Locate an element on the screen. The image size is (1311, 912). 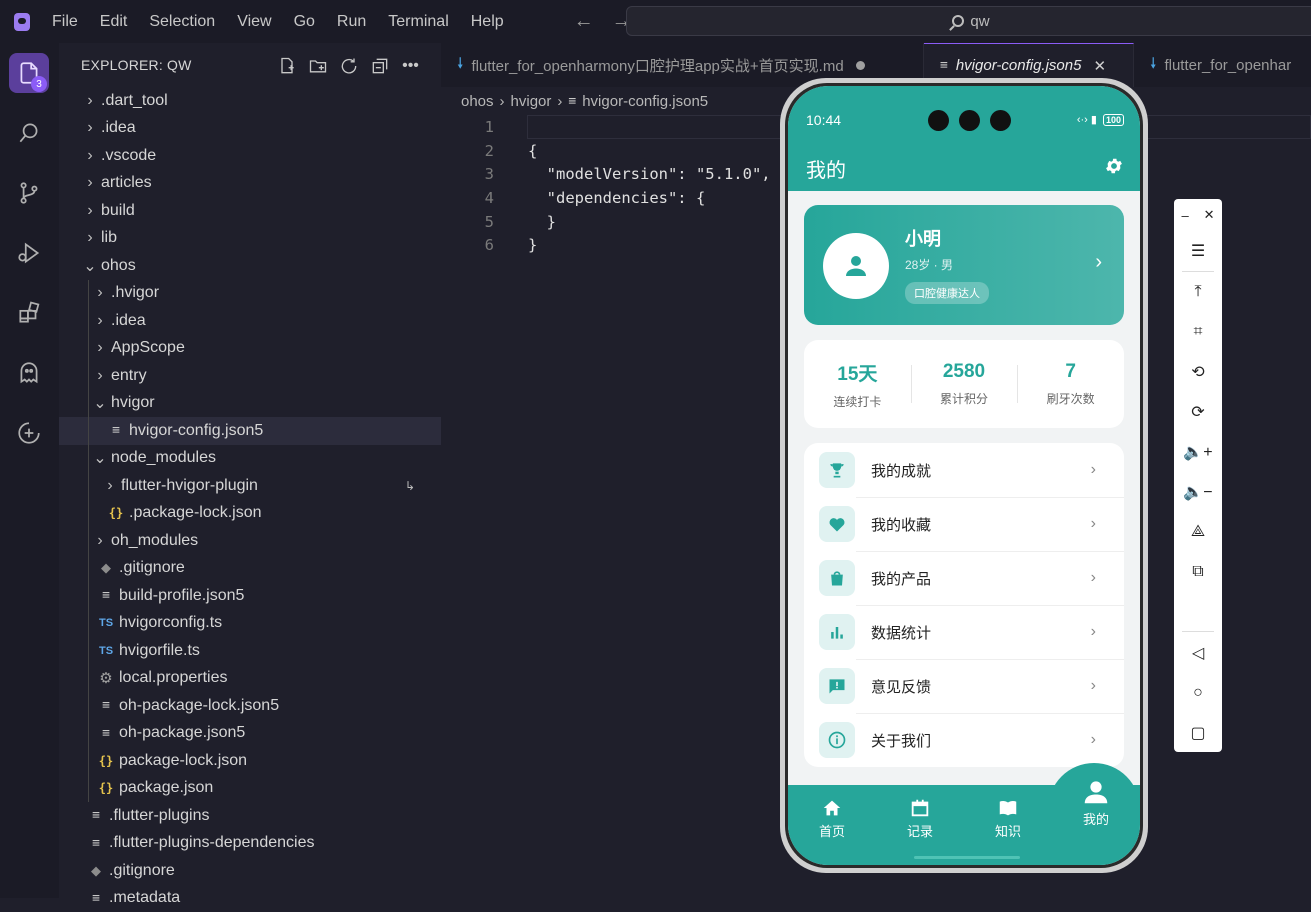
tree-file: {}package.json is located at coordinates (250, 789).